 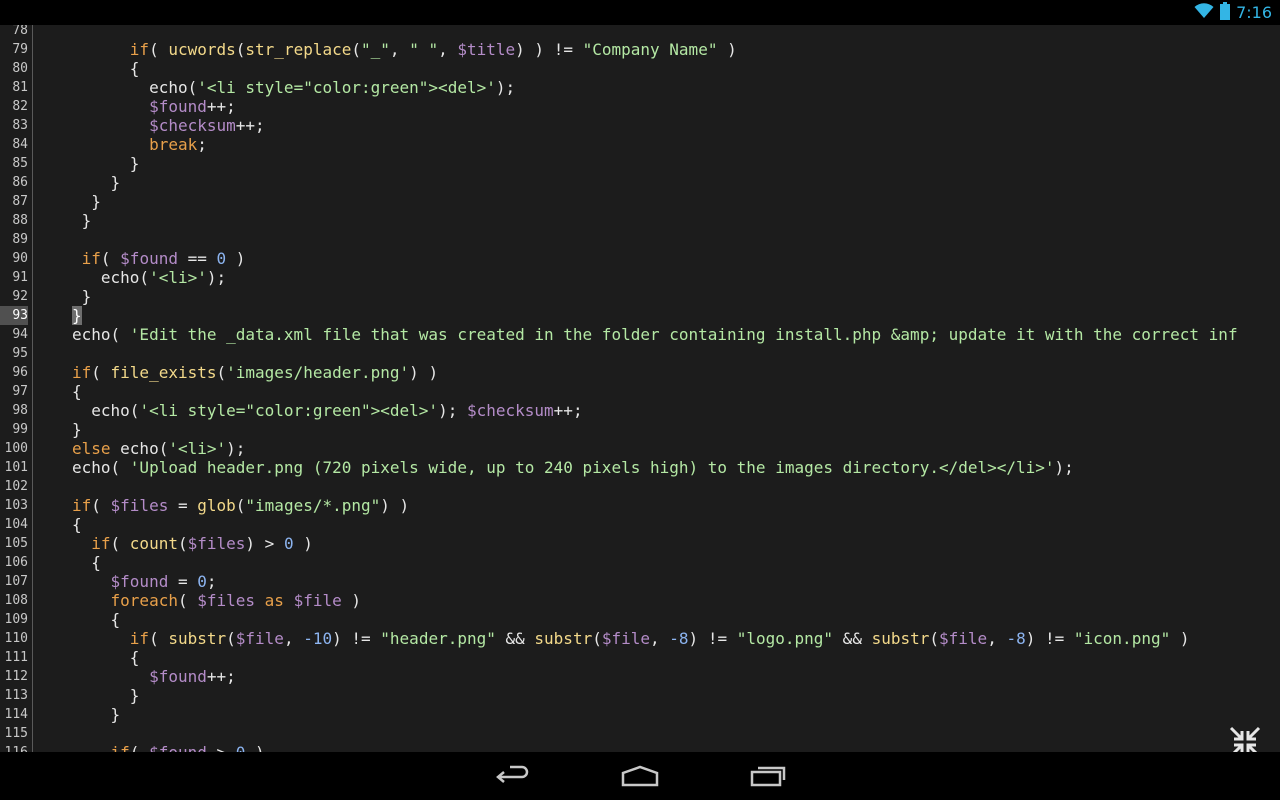 I want to click on code-line: 103 if( $files = glob("images/*.png") ), so click(x=640, y=505).